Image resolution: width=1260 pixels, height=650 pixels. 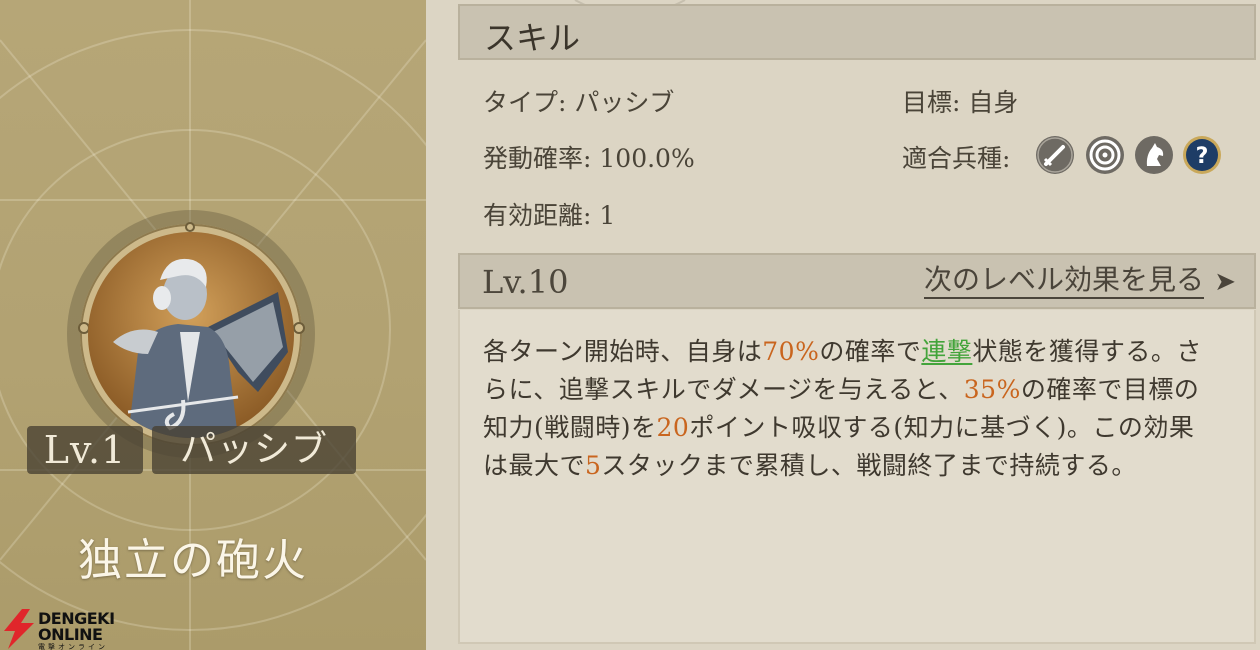 What do you see at coordinates (537, 215) in the screenshot?
I see `stat-label: 有効距離:` at bounding box center [537, 215].